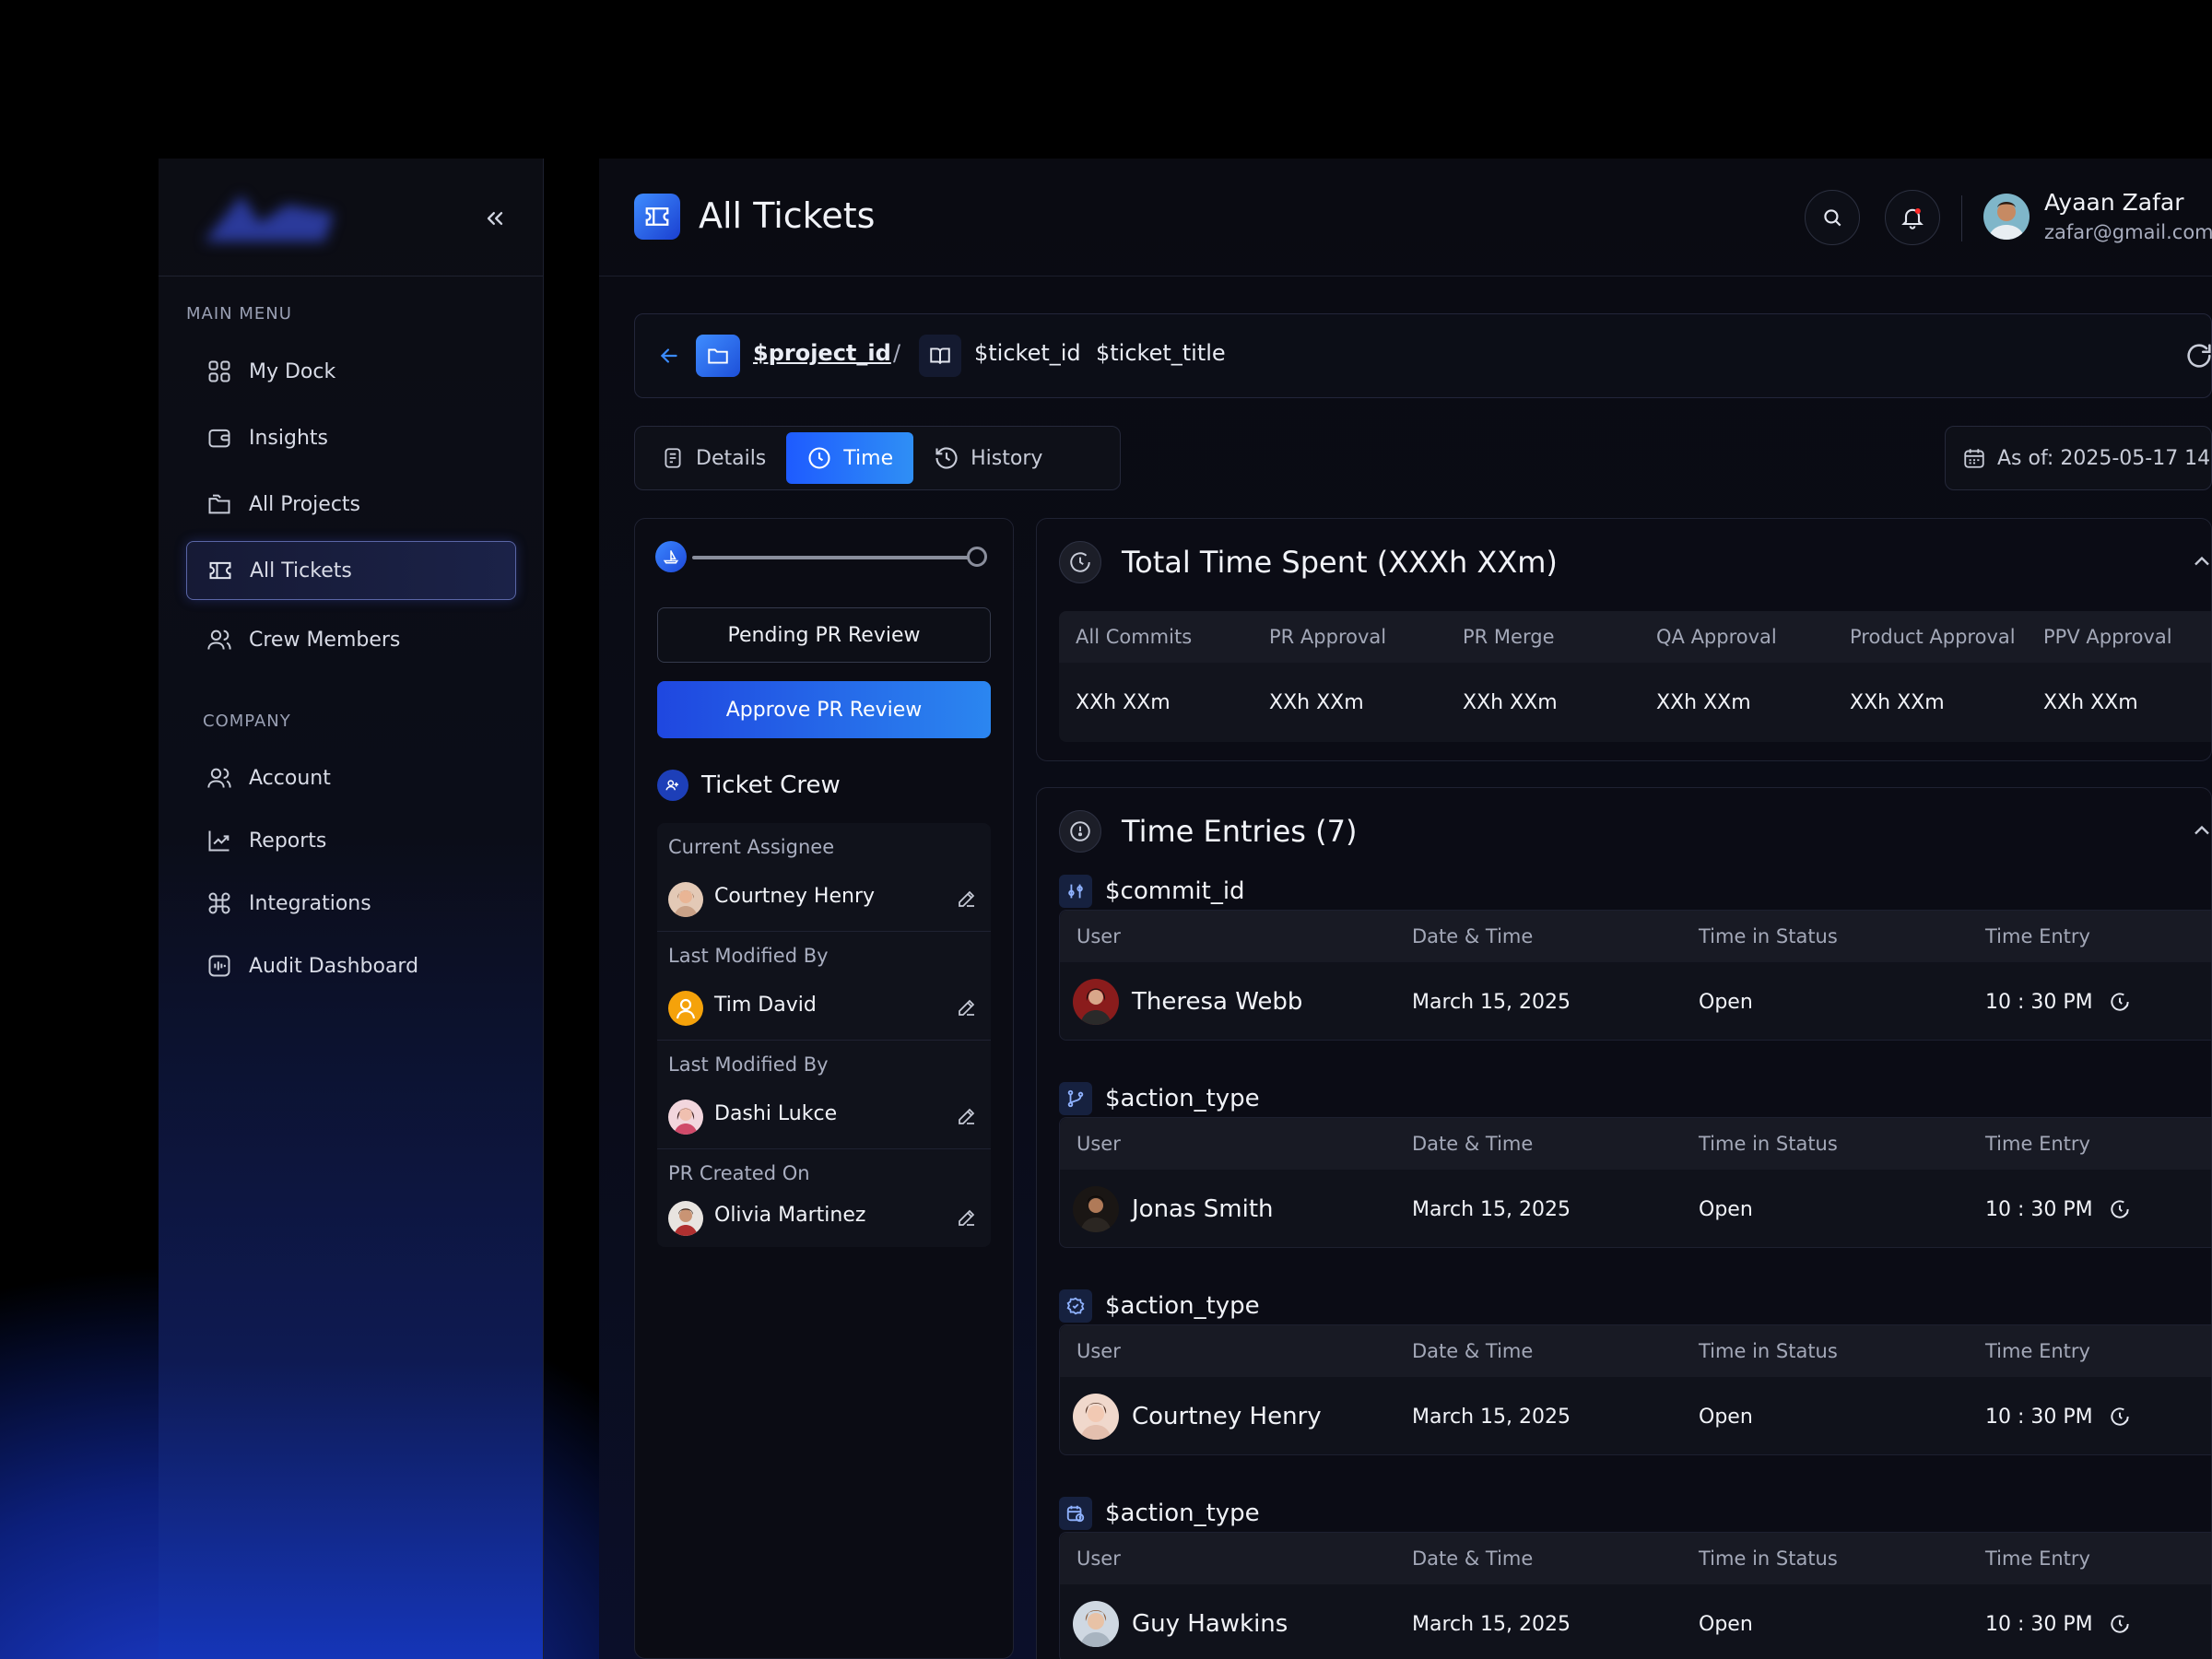 Image resolution: width=2212 pixels, height=1659 pixels. What do you see at coordinates (351, 371) in the screenshot?
I see `sidebar-item-my-dock: My Dock` at bounding box center [351, 371].